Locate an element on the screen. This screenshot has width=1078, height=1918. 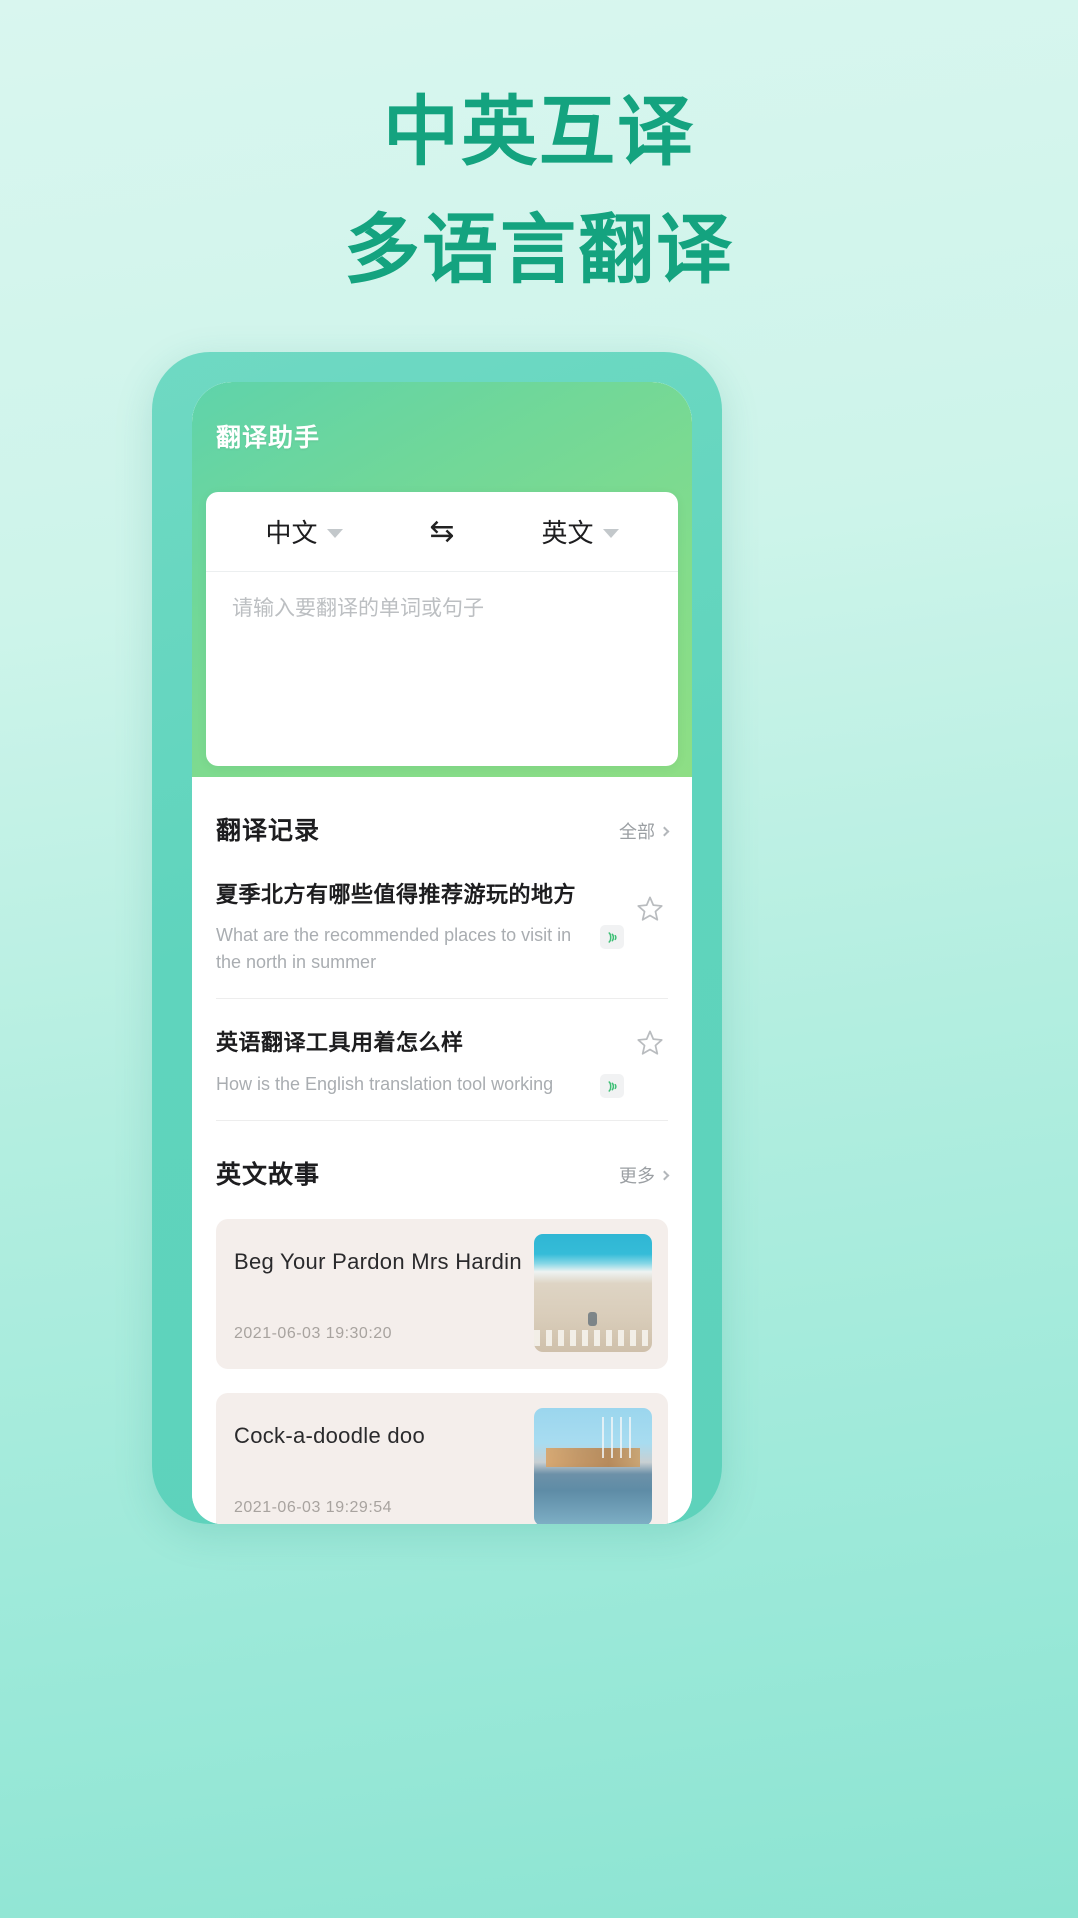
translate-input-placeholder: 请输入要翻译的单词或句子 is located at coordinates (358, 608).